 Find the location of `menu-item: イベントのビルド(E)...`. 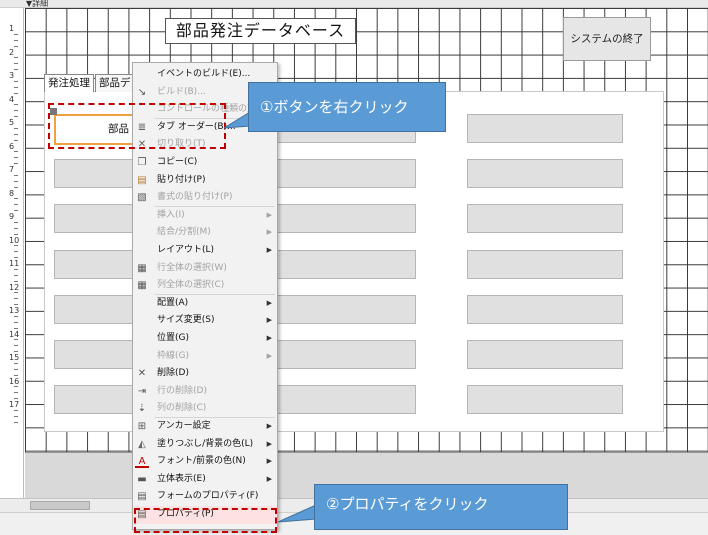

menu-item: イベントのビルド(E)... is located at coordinates (205, 75).